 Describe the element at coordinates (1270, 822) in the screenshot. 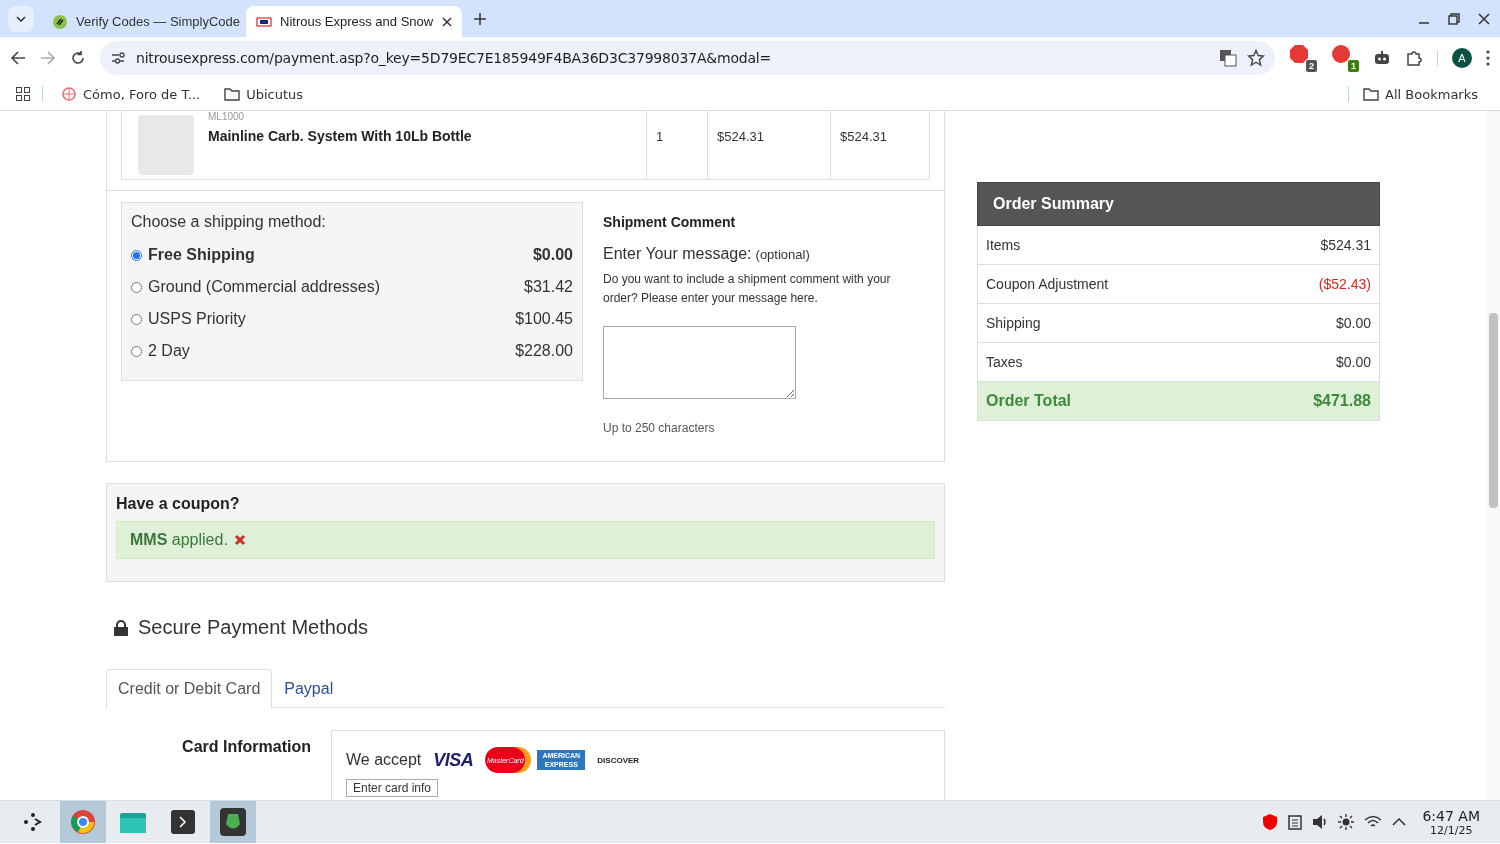

I see `shield-icon` at that location.